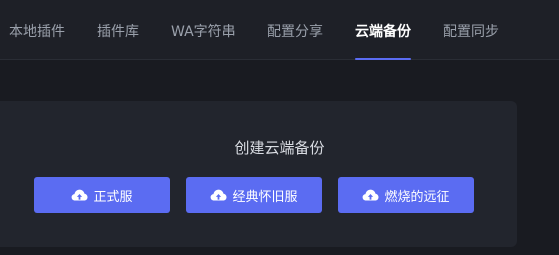 Image resolution: width=559 pixels, height=255 pixels. I want to click on tab-wa-strings: WA字符串, so click(203, 30).